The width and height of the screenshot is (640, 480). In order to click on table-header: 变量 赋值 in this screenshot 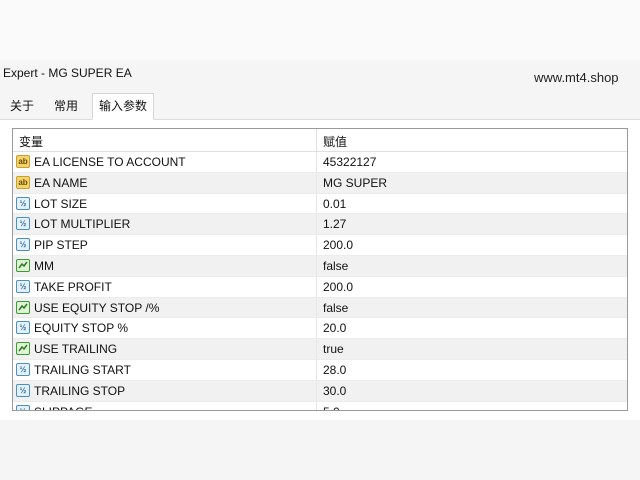, I will do `click(320, 140)`.